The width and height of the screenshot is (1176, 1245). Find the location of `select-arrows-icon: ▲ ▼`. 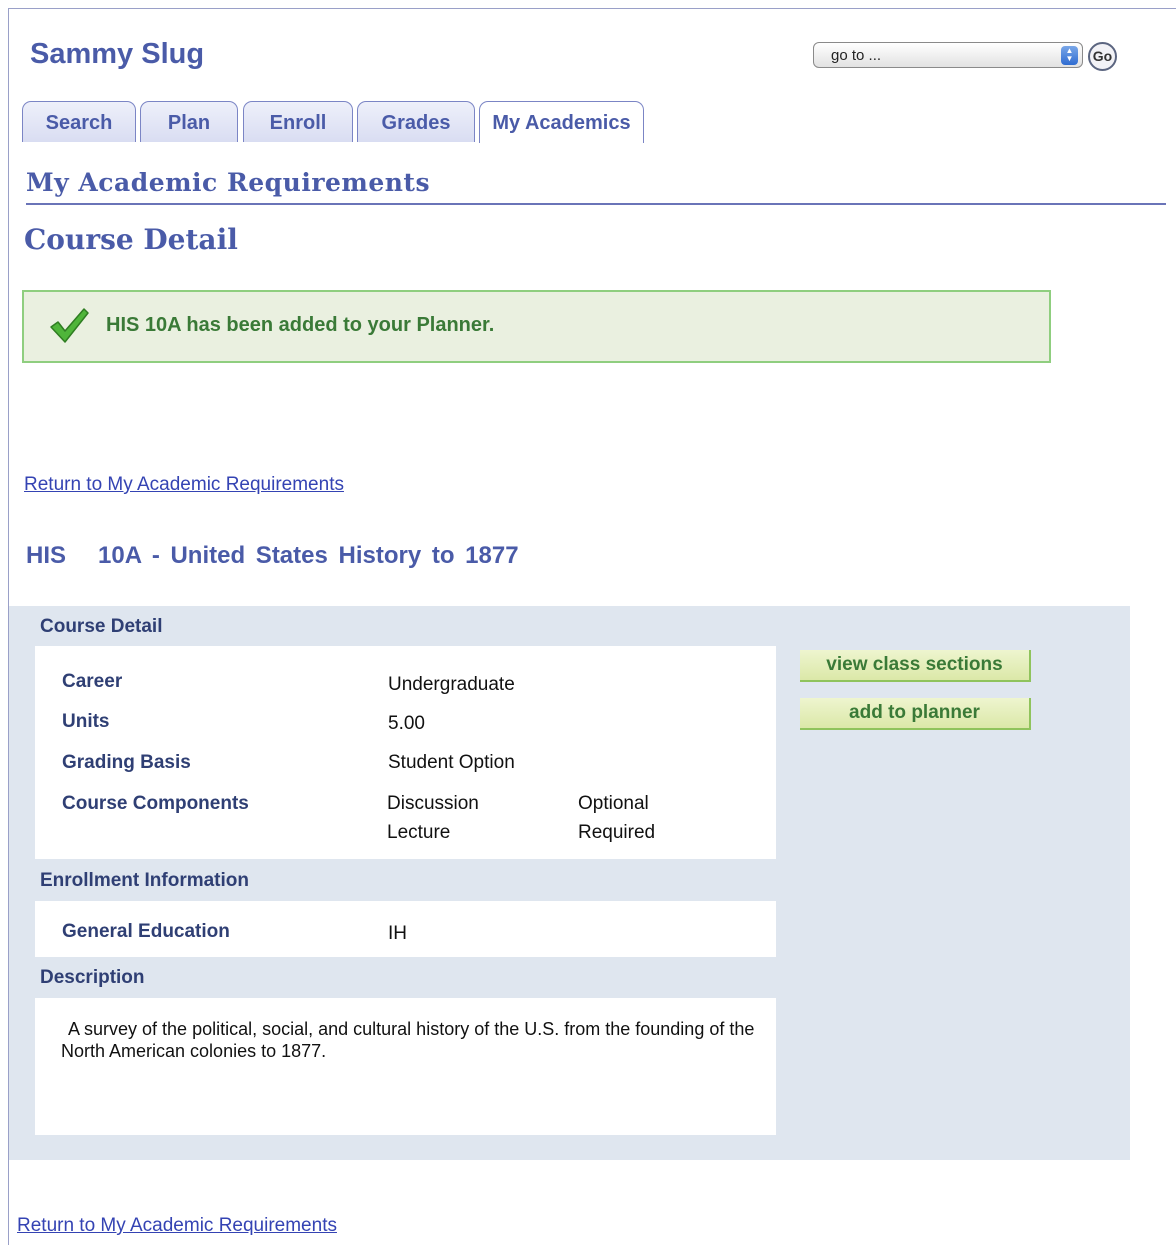

select-arrows-icon: ▲ ▼ is located at coordinates (1069, 55).